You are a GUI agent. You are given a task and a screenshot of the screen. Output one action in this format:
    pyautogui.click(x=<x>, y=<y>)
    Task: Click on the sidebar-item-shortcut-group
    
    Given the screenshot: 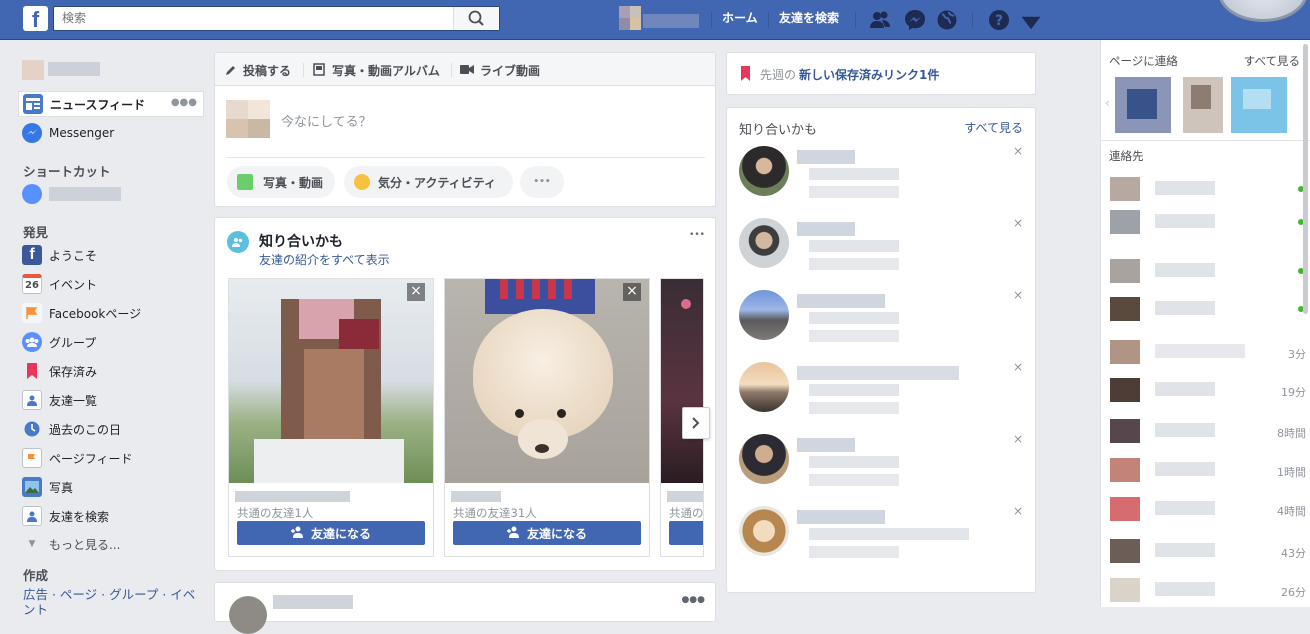 What is the action you would take?
    pyautogui.click(x=111, y=194)
    